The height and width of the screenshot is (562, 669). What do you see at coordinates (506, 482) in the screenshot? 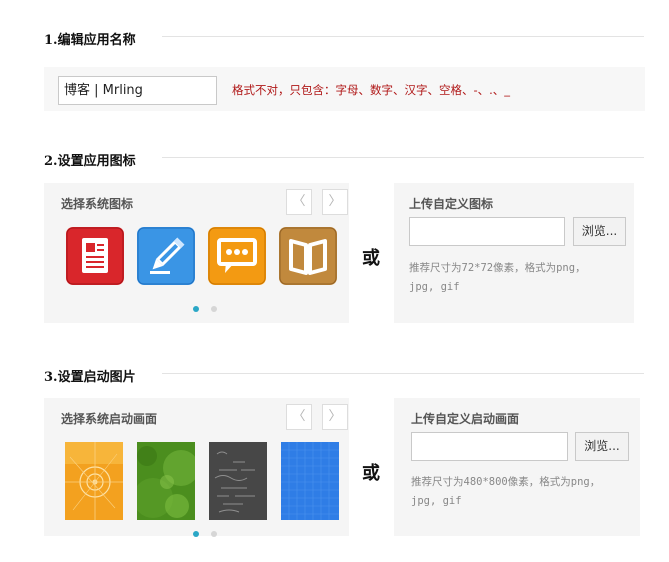
I see `splash-size-hint-line1: 推荐尺寸为480*800像素，格式为png，` at bounding box center [506, 482].